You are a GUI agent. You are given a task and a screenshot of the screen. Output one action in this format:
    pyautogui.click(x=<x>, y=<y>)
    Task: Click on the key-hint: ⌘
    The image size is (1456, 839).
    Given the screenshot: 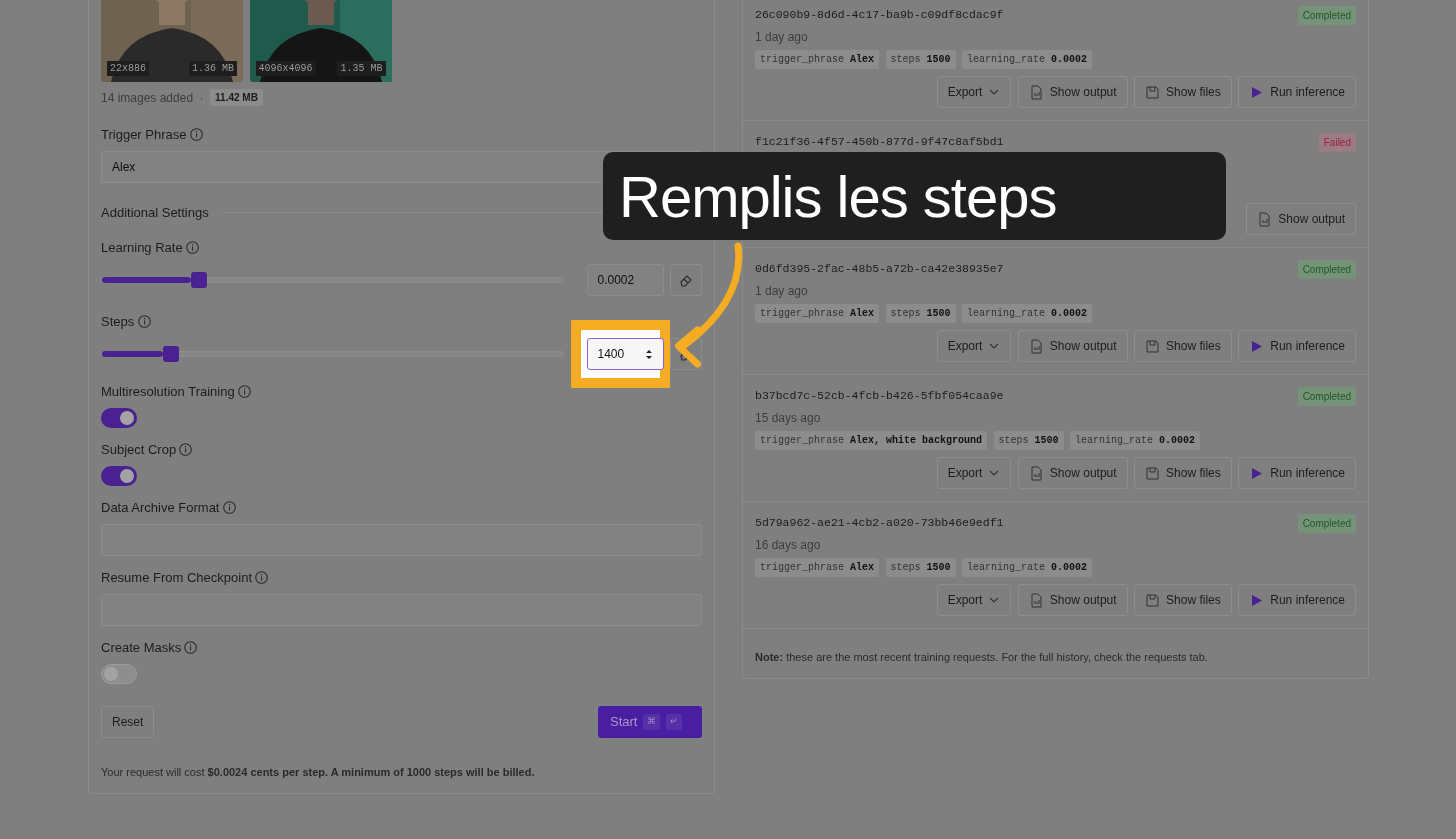 What is the action you would take?
    pyautogui.click(x=652, y=722)
    